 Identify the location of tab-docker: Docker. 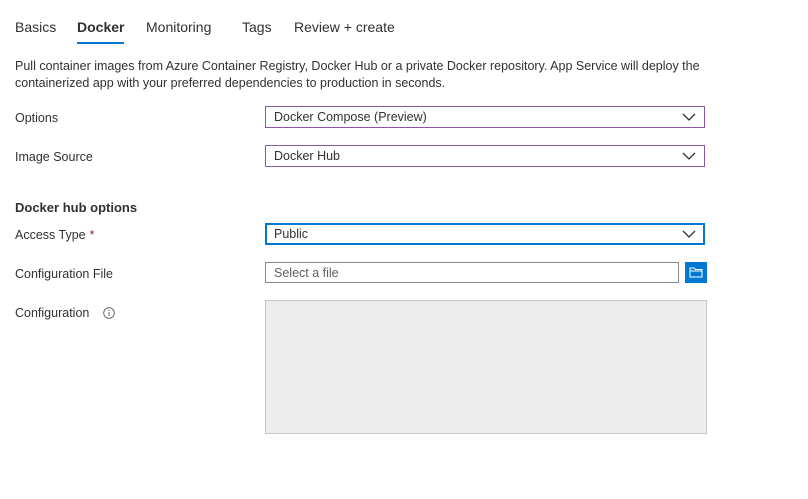
(101, 31).